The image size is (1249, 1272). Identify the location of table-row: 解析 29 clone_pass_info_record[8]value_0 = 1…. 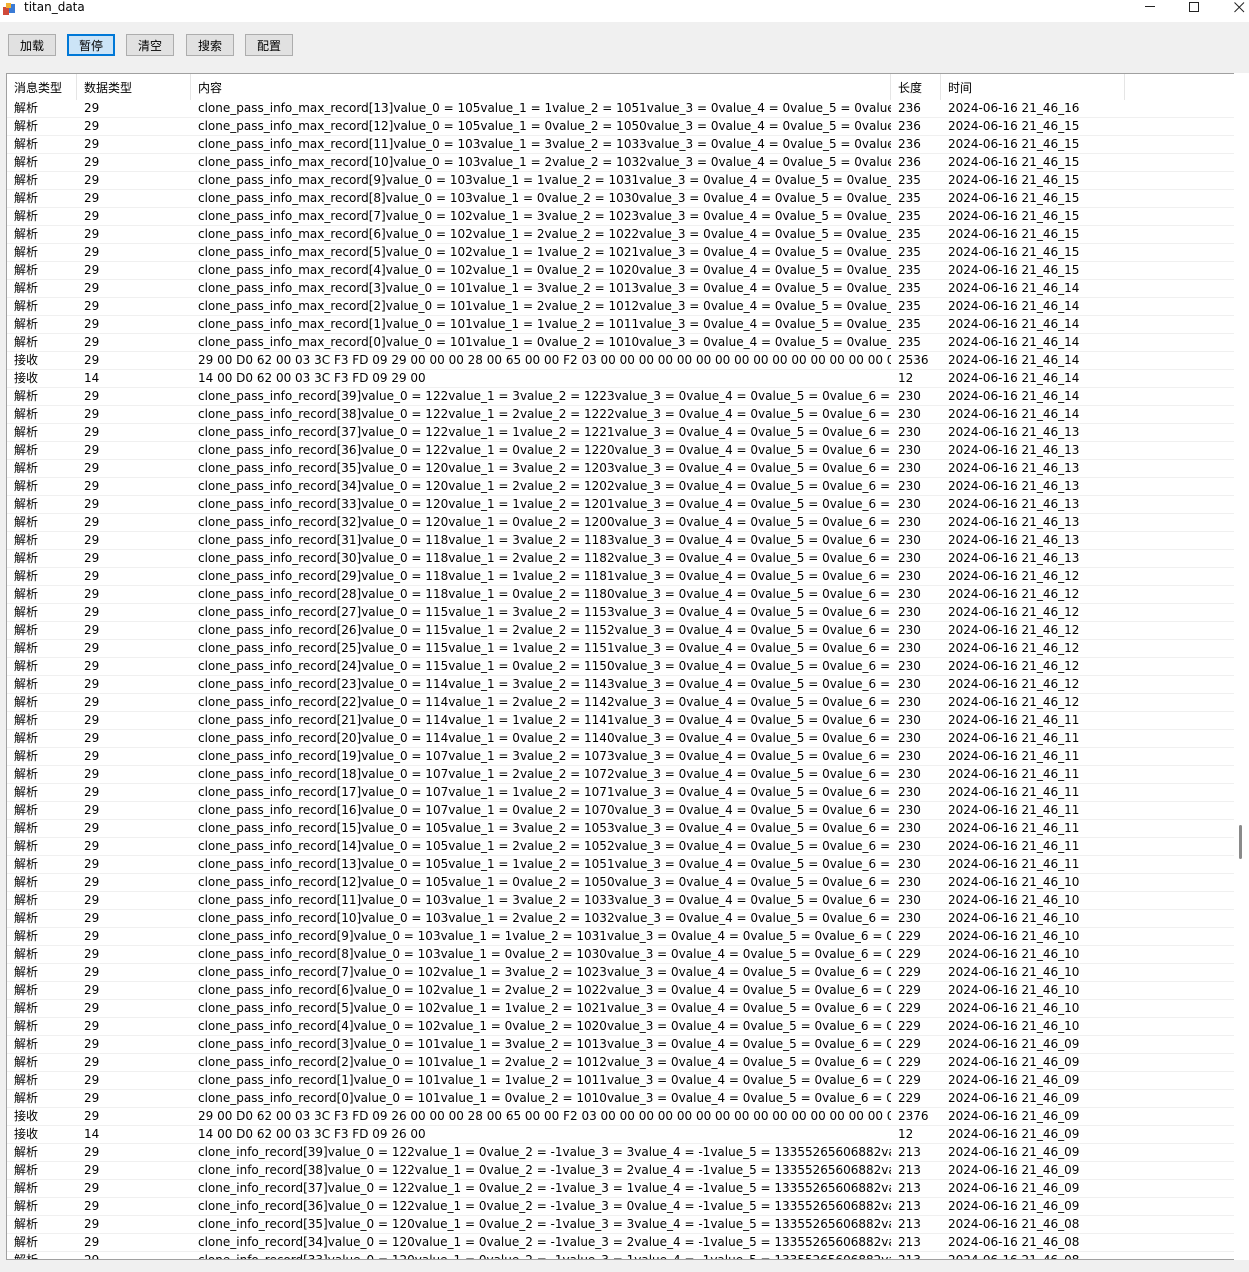
(620, 955).